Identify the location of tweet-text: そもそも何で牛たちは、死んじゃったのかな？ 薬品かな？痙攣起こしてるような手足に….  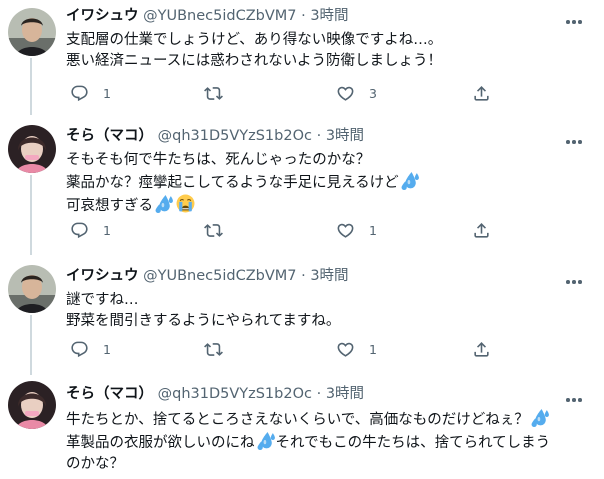
(326, 183).